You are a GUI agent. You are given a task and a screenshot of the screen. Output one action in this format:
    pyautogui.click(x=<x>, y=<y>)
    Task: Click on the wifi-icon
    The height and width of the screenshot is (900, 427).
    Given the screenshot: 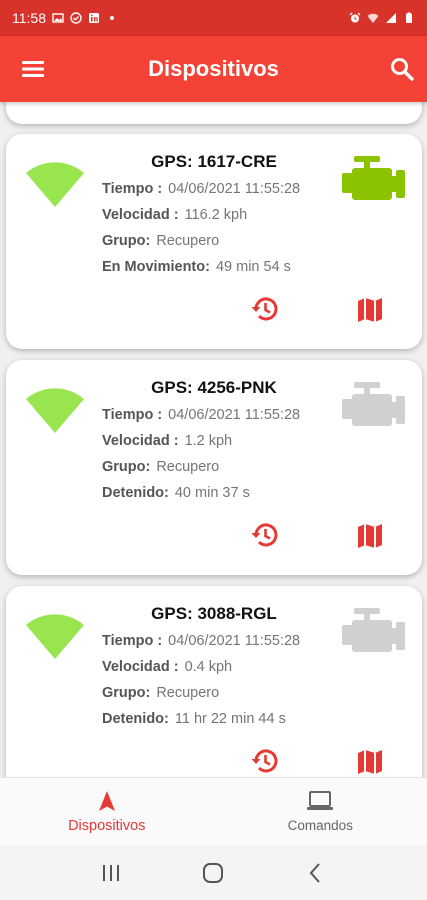 What is the action you would take?
    pyautogui.click(x=373, y=18)
    